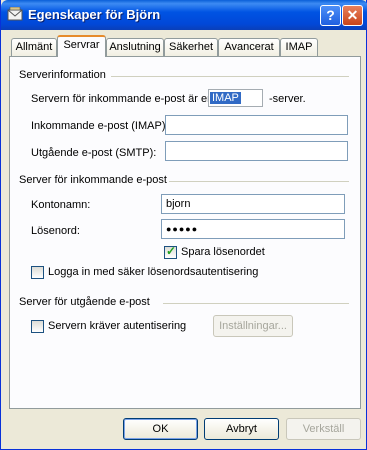  What do you see at coordinates (253, 204) in the screenshot?
I see `account-name-field: bjorn` at bounding box center [253, 204].